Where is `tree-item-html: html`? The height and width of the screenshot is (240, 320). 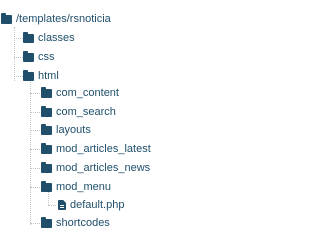
tree-item-html: html is located at coordinates (41, 76).